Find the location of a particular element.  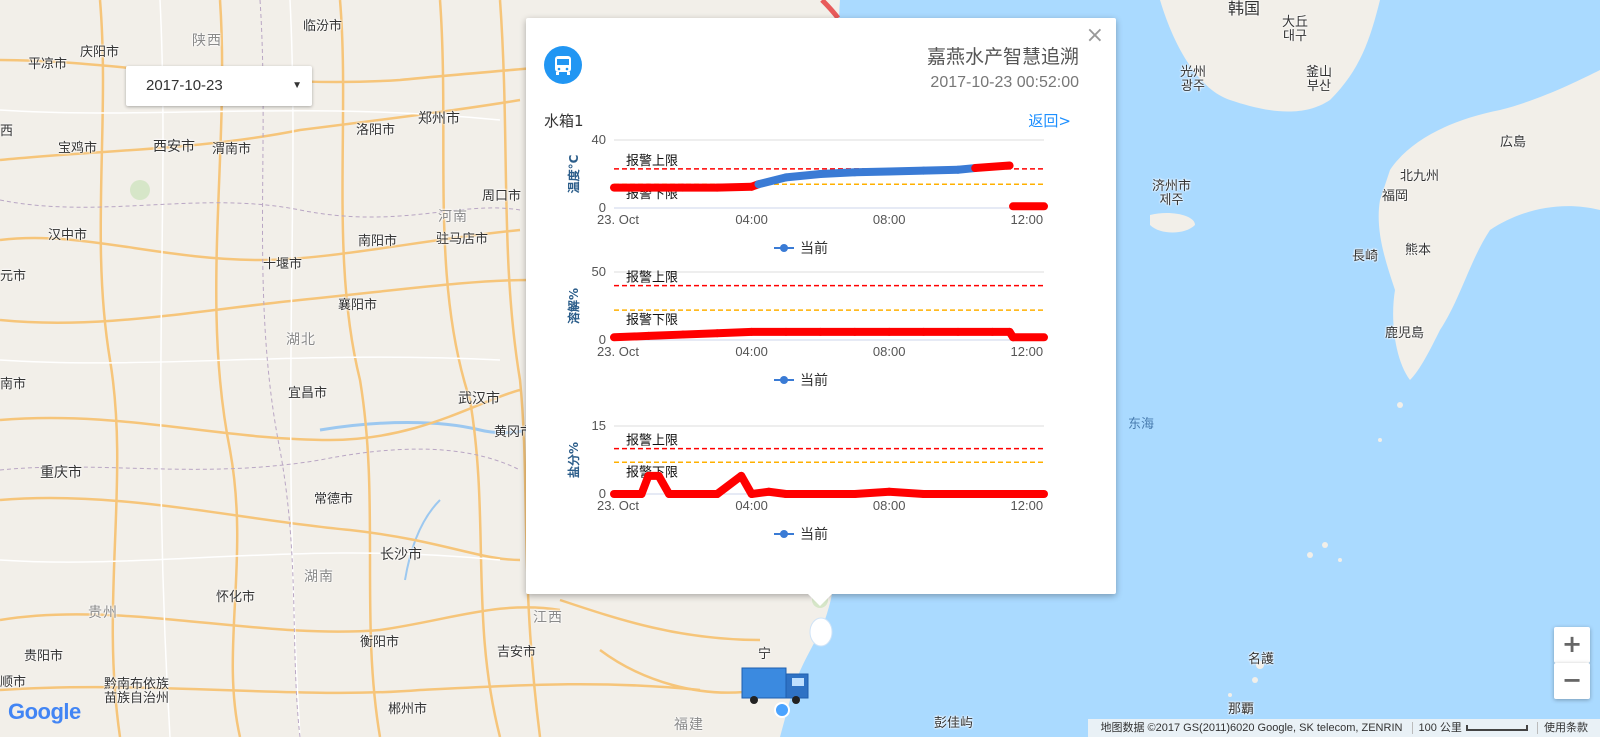

map-label-weinan: 渭南市 is located at coordinates (232, 149).